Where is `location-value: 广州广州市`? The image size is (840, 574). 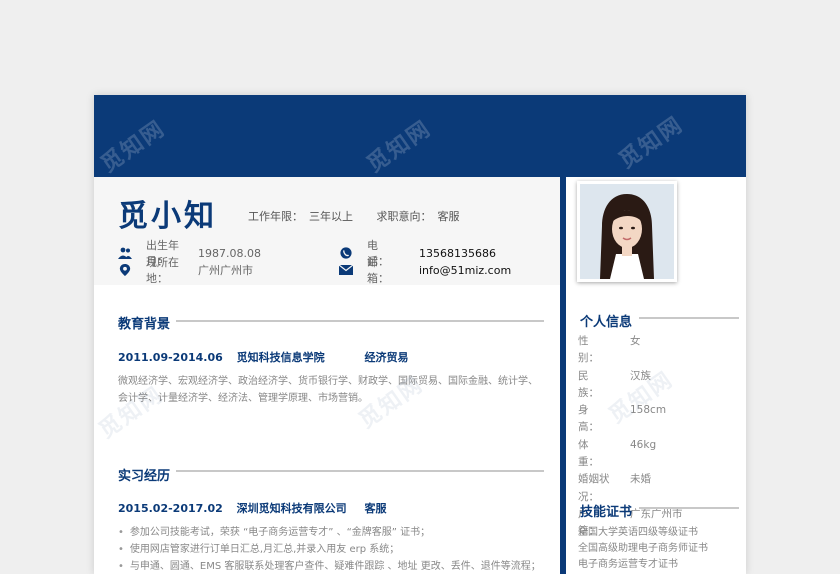 location-value: 广州广州市 is located at coordinates (225, 270).